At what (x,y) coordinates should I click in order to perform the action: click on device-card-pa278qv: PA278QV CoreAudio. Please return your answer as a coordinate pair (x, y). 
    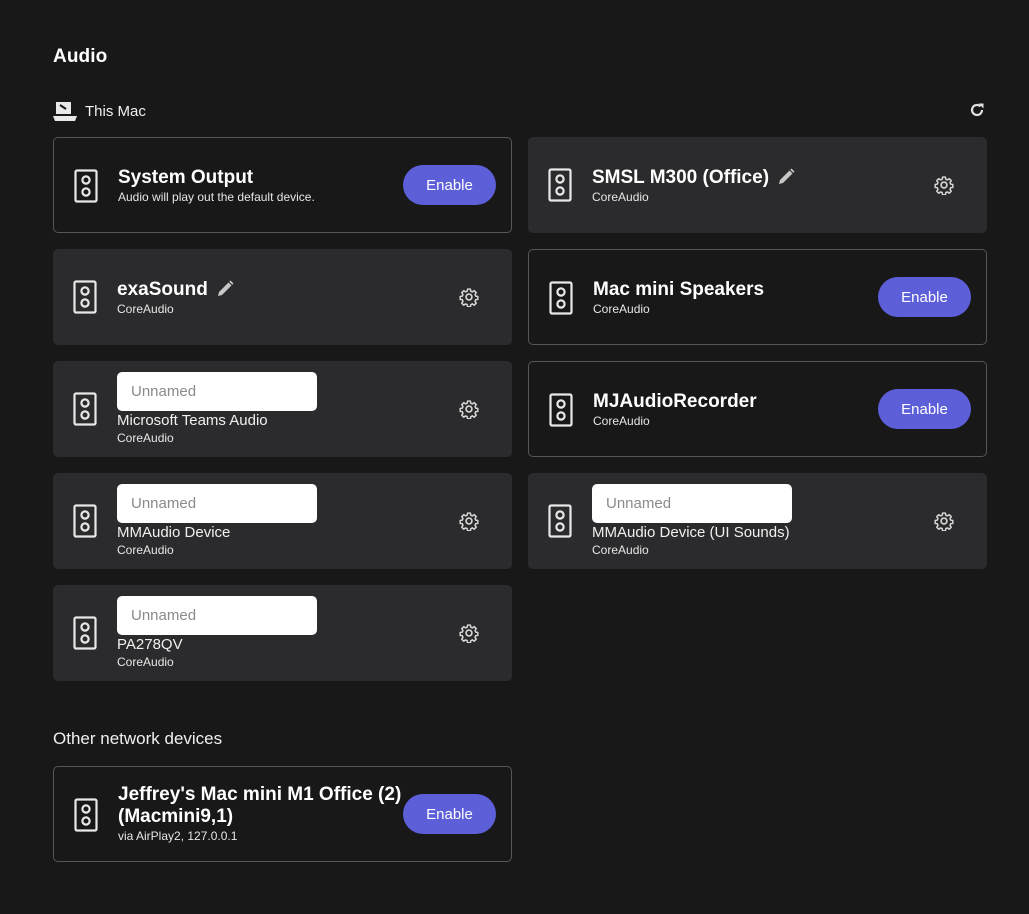
    Looking at the image, I should click on (282, 633).